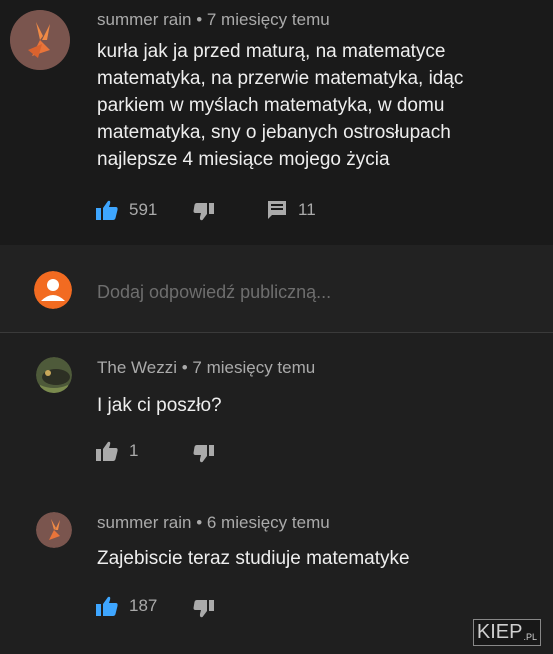 The image size is (553, 654). What do you see at coordinates (280, 78) in the screenshot?
I see `comment-text-line: matematyka, na przerwie matematyka, idąc` at bounding box center [280, 78].